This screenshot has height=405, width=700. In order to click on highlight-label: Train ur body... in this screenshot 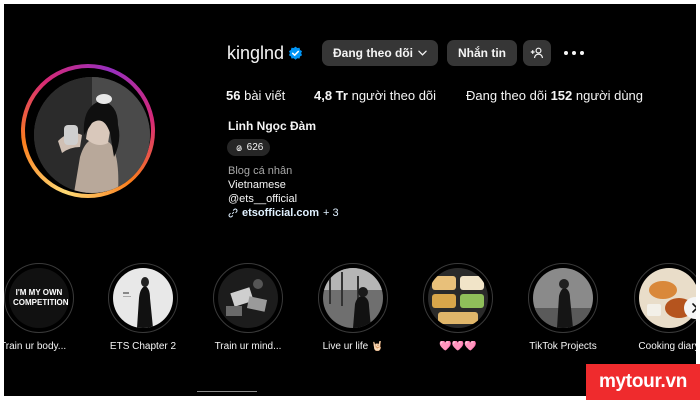, I will do `click(35, 346)`.